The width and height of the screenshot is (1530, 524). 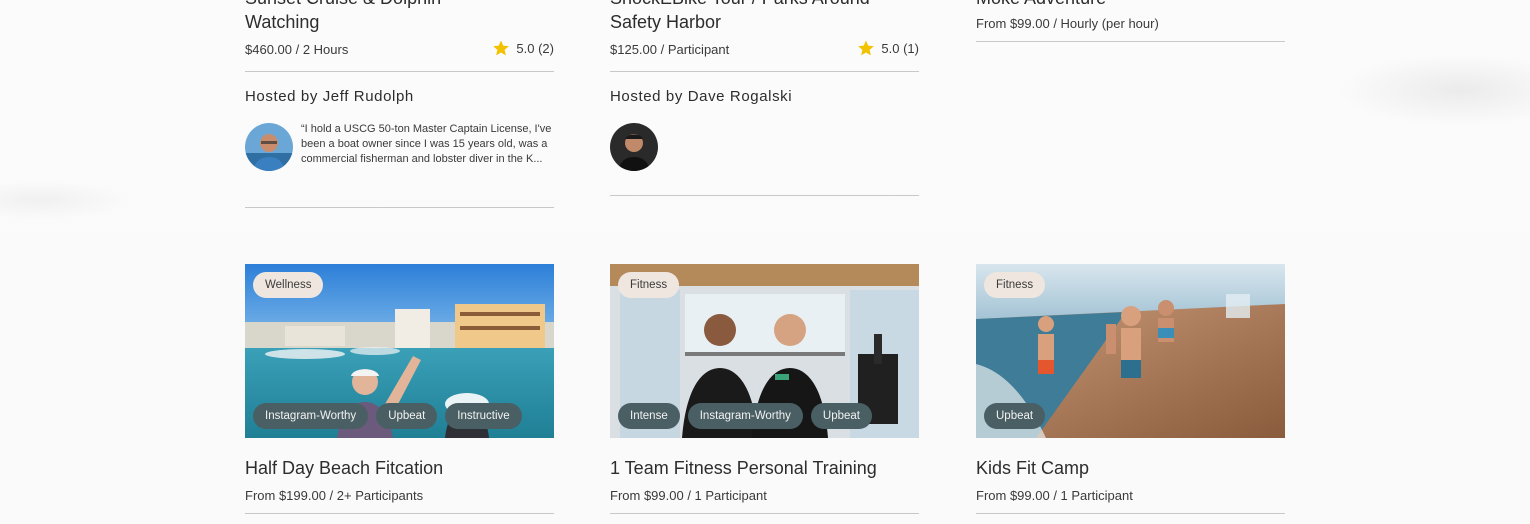 What do you see at coordinates (1130, 351) in the screenshot?
I see `card-photo: Fitness Upbeat` at bounding box center [1130, 351].